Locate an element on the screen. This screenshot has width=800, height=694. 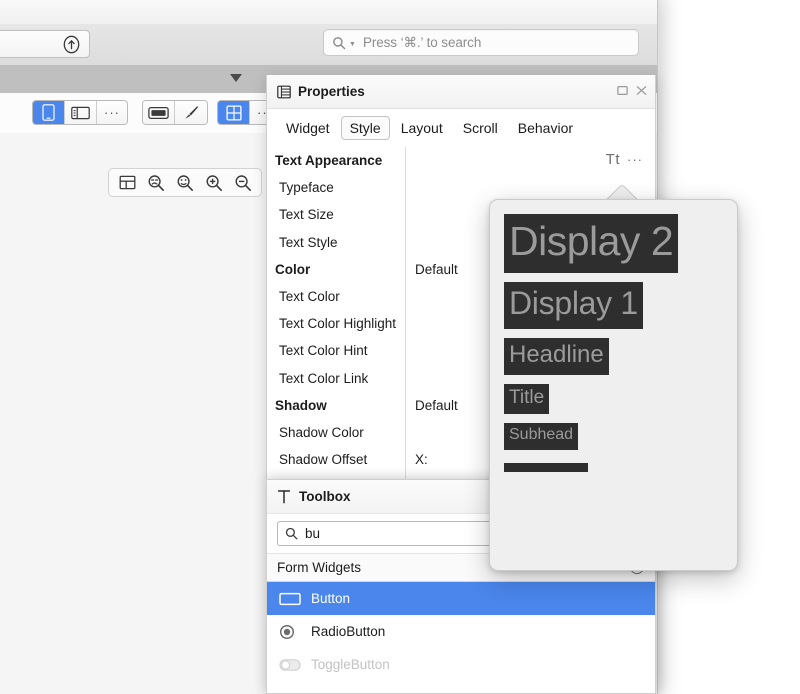
theme-brush-icon is located at coordinates (191, 112).